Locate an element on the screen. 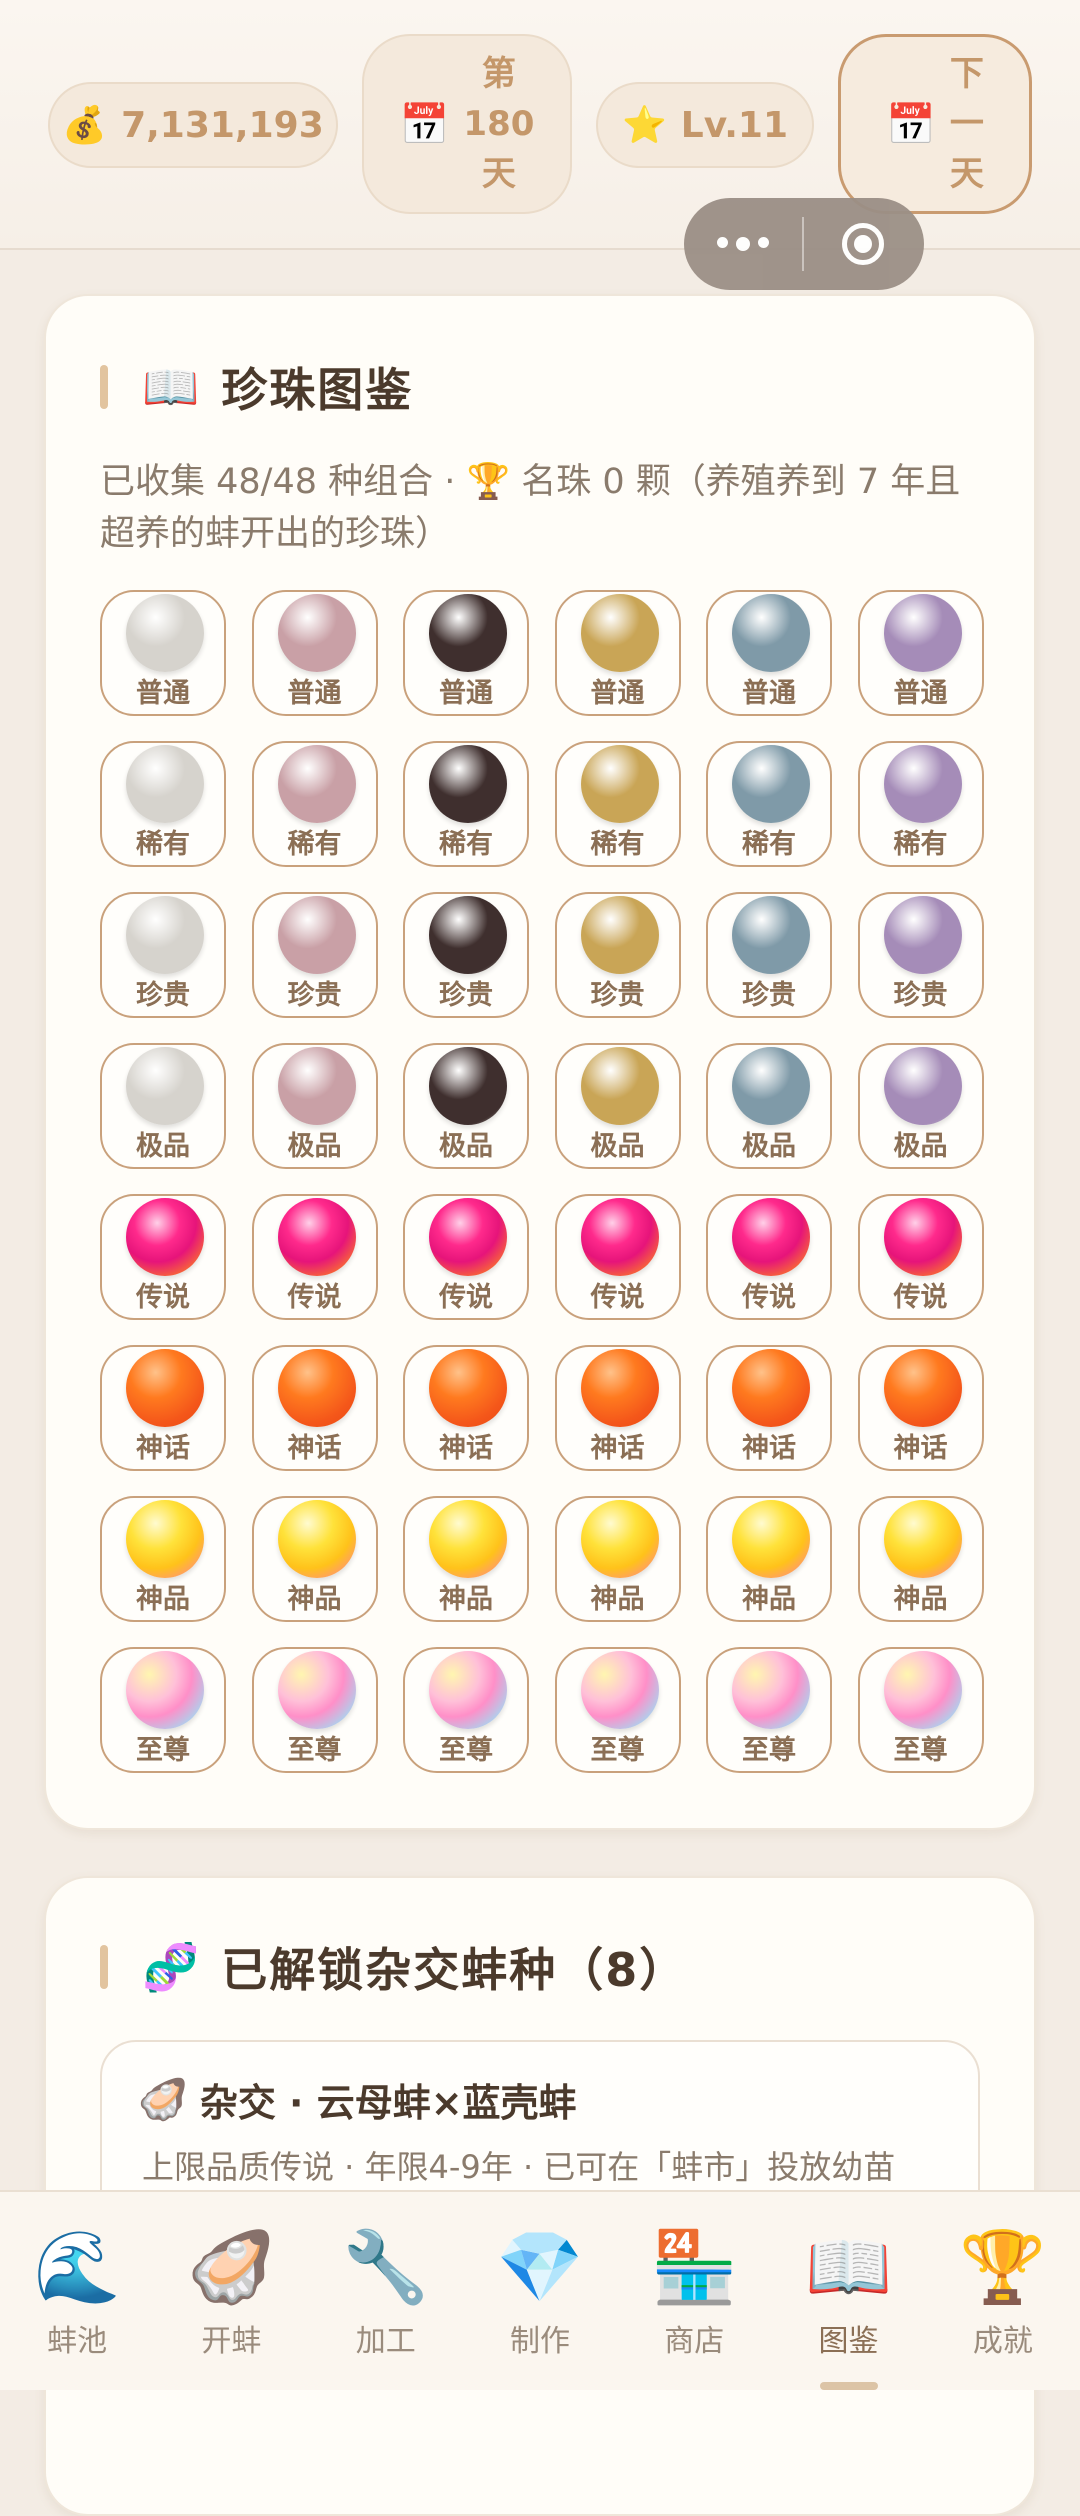 The width and height of the screenshot is (1080, 2516). nav-item-7: 🏆 成就 is located at coordinates (1003, 2291).